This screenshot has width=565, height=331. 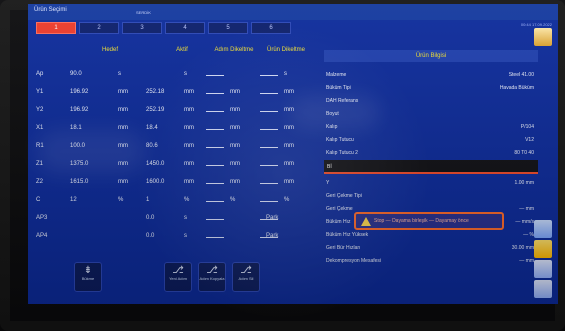 What do you see at coordinates (212, 277) in the screenshot?
I see `copy-step-button: ⎇ Adım Kopyala` at bounding box center [212, 277].